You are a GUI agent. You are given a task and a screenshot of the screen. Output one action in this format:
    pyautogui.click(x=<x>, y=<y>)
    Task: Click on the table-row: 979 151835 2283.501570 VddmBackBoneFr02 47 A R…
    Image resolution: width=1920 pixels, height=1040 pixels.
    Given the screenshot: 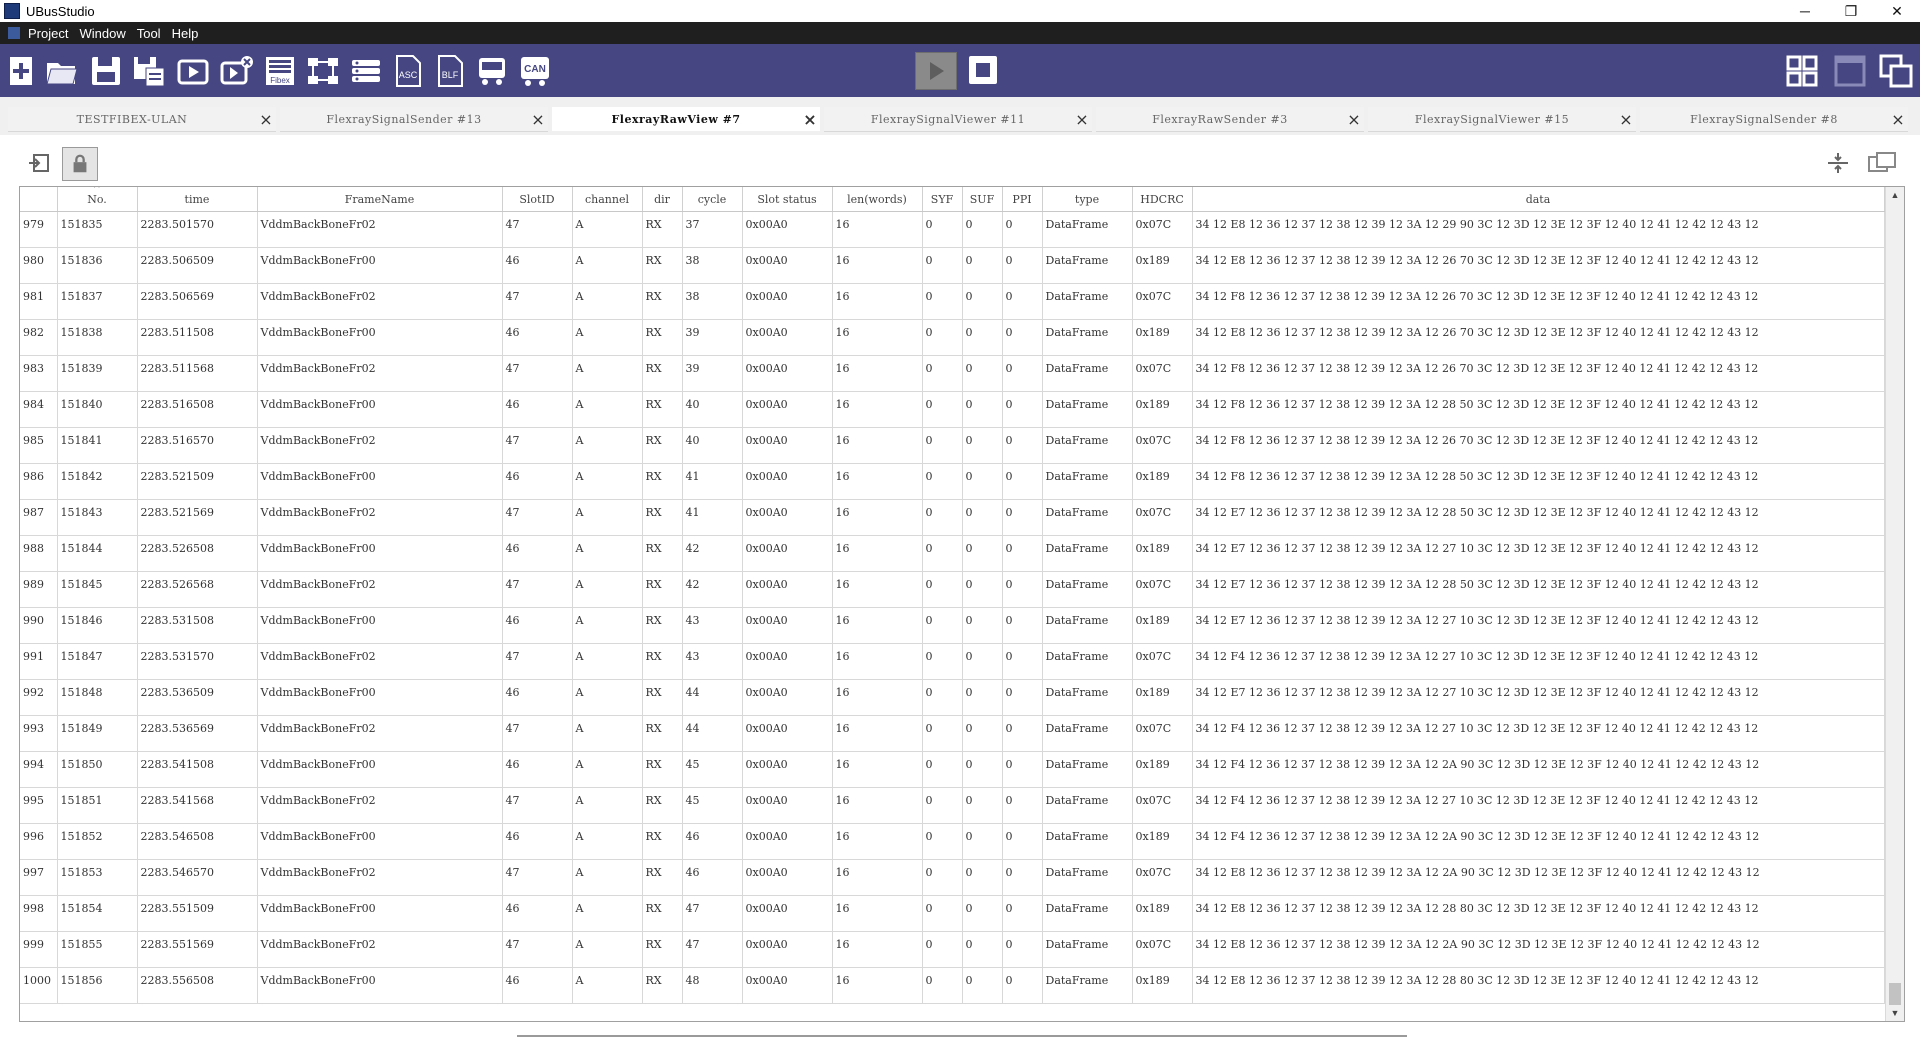 What is the action you would take?
    pyautogui.click(x=952, y=229)
    